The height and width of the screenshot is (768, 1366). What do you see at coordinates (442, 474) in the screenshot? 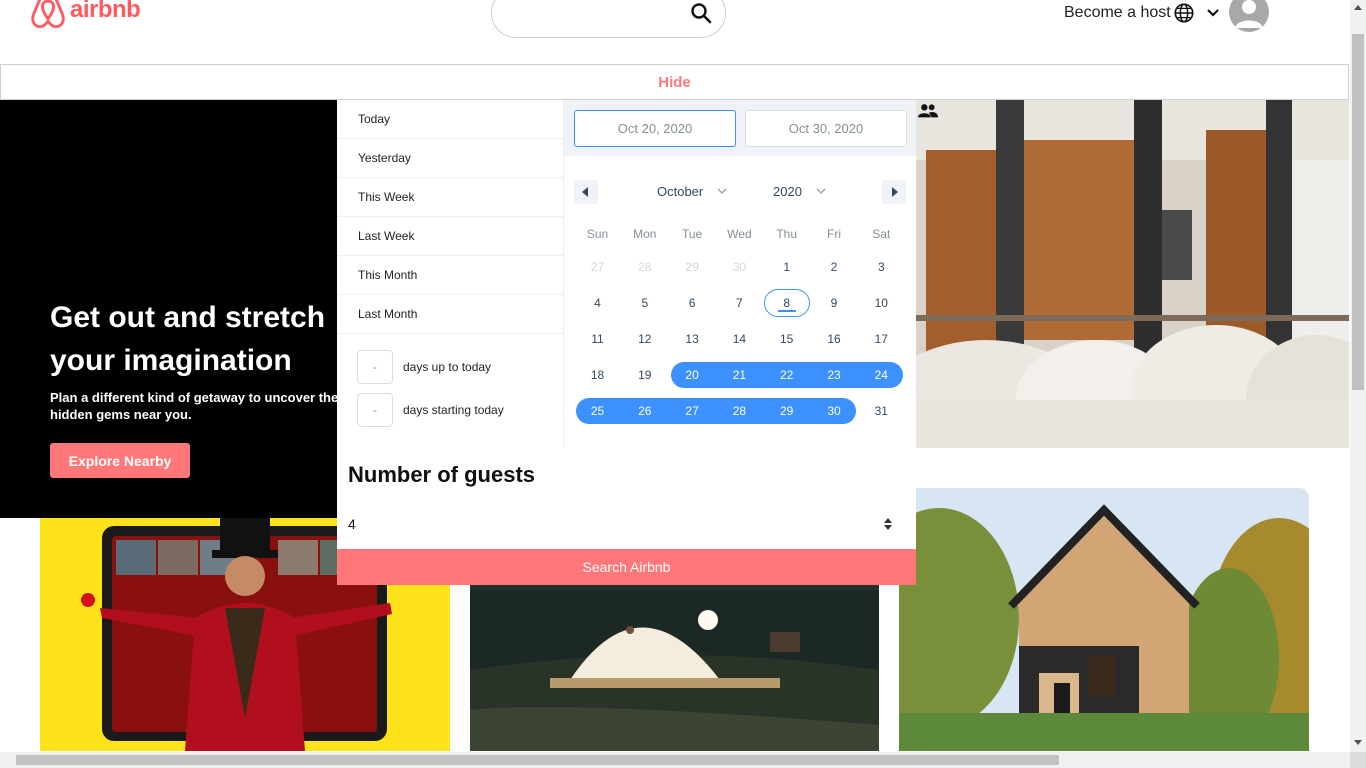
I see `guests-title: Number of guests` at bounding box center [442, 474].